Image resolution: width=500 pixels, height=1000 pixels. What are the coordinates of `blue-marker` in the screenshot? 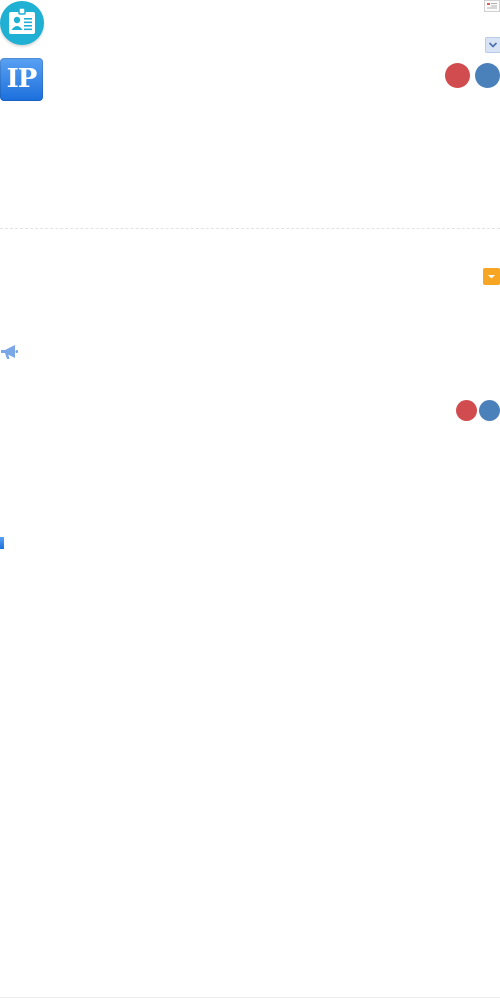 It's located at (2, 543).